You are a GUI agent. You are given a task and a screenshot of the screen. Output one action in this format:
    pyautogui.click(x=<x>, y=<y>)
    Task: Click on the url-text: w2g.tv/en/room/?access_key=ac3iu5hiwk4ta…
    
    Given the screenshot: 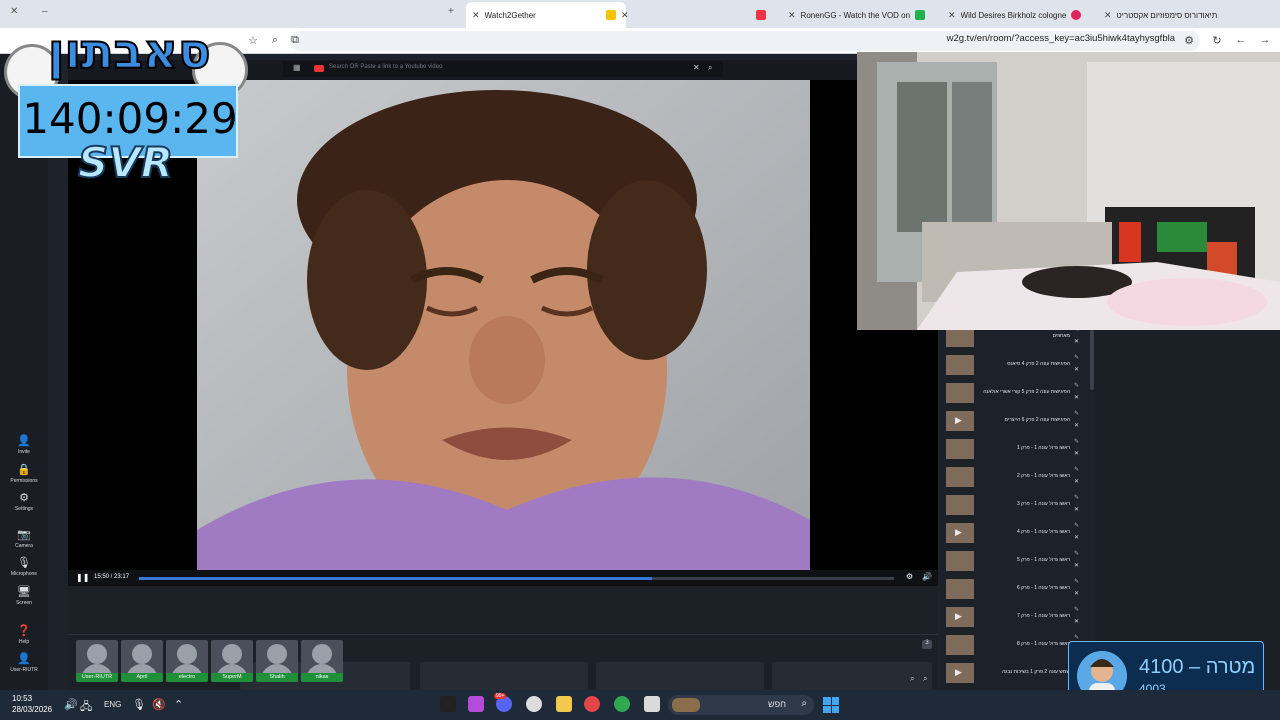 What is the action you would take?
    pyautogui.click(x=1061, y=38)
    